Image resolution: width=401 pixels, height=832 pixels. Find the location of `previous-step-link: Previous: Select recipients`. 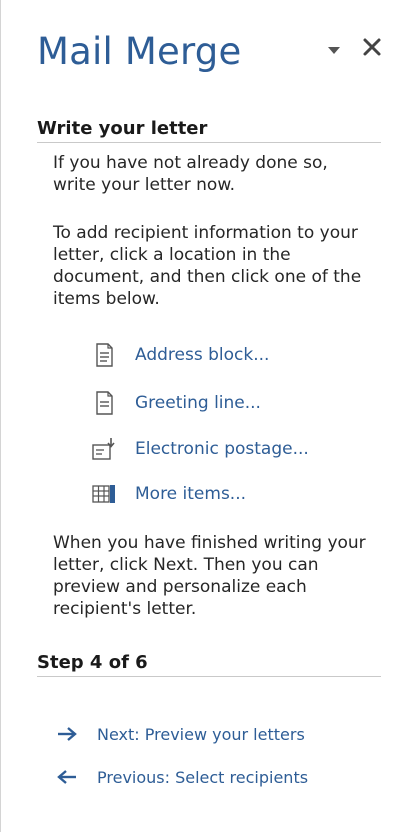

previous-step-link: Previous: Select recipients is located at coordinates (217, 777).